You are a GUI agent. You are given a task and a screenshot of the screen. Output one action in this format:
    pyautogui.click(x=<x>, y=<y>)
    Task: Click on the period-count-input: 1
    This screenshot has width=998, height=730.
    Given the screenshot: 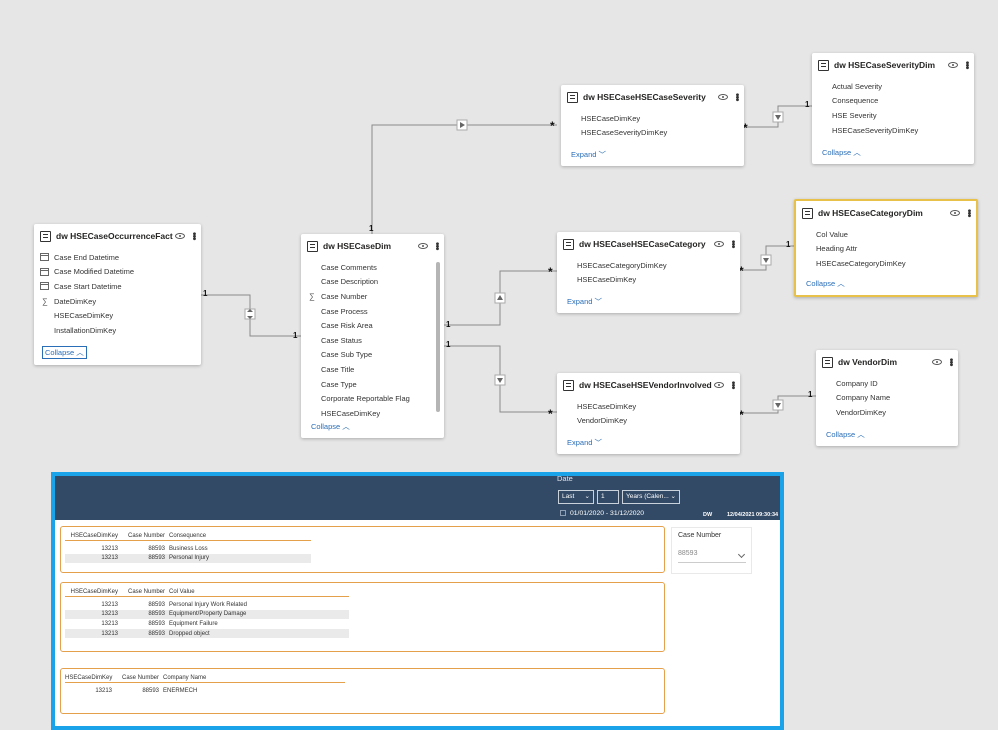 What is the action you would take?
    pyautogui.click(x=608, y=497)
    